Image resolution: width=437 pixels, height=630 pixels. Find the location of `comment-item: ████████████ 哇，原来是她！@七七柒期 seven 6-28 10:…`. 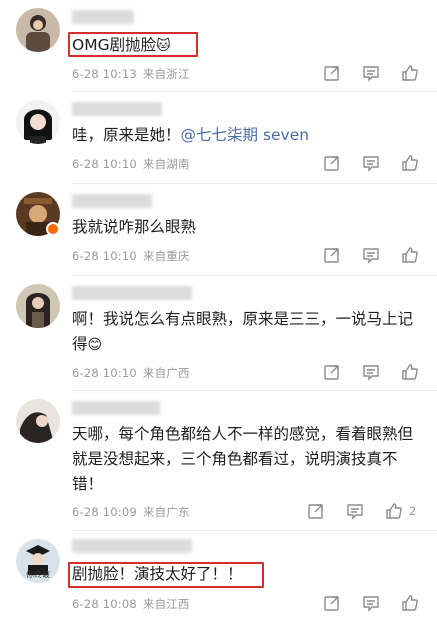

comment-item: ████████████ 哇，原来是她！@七七柒期 seven 6-28 10:… is located at coordinates (218, 138).